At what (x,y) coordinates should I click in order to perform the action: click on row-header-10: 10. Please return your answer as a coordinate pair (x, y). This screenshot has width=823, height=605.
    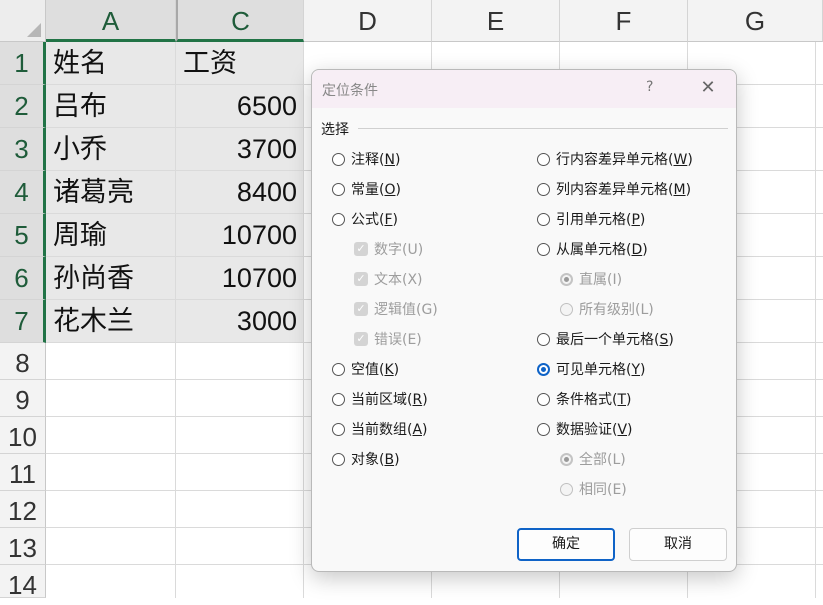
    Looking at the image, I should click on (23, 435).